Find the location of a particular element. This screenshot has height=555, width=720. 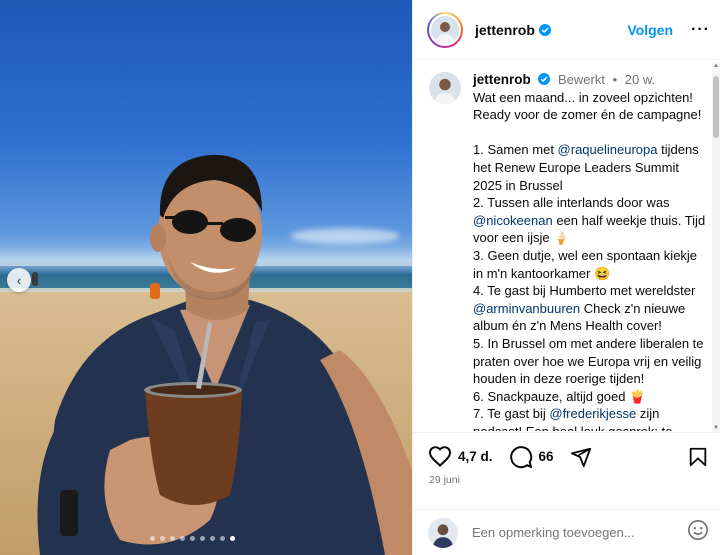

post-header: jettenrob Volgen ··· is located at coordinates (566, 30).